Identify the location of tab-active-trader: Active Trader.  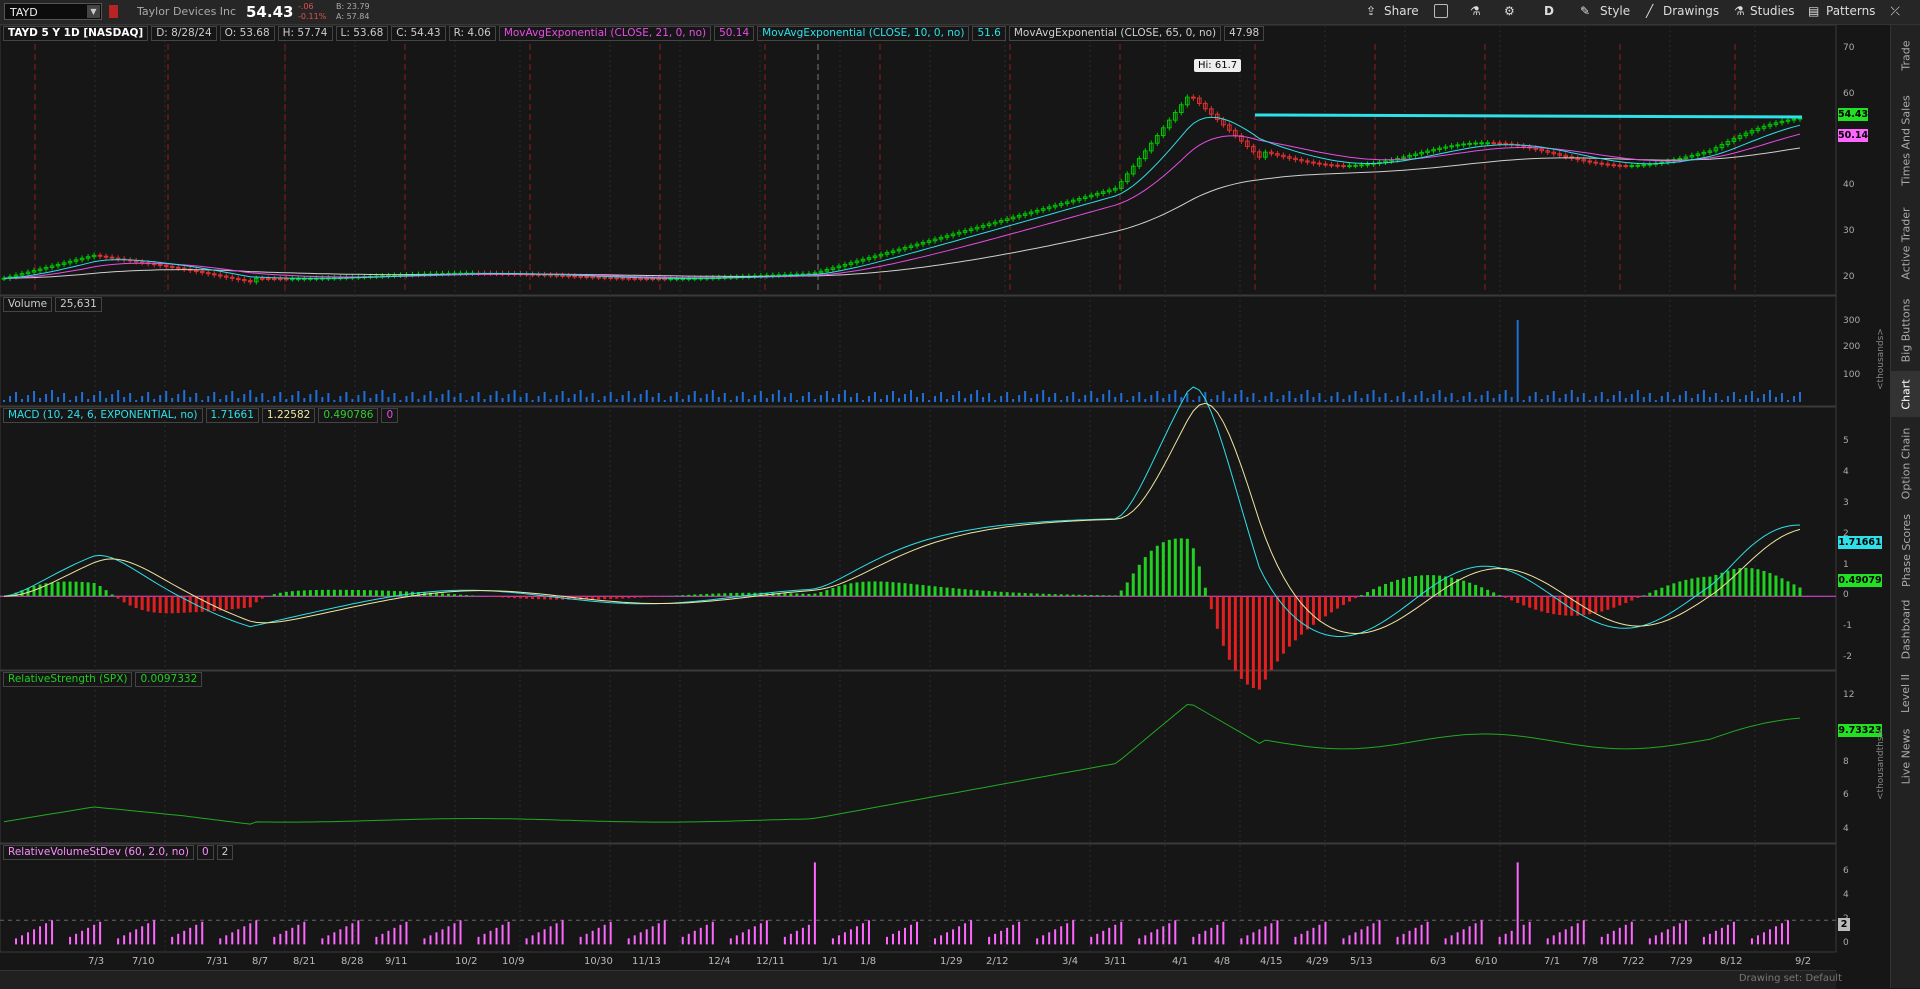
(1905, 243).